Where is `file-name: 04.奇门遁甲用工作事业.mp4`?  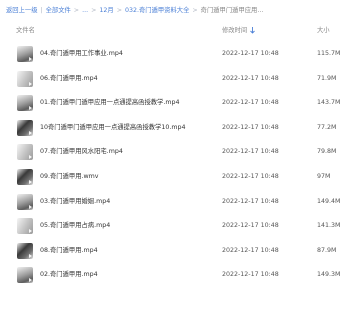
file-name: 04.奇门遁甲用工作事业.mp4 is located at coordinates (81, 54).